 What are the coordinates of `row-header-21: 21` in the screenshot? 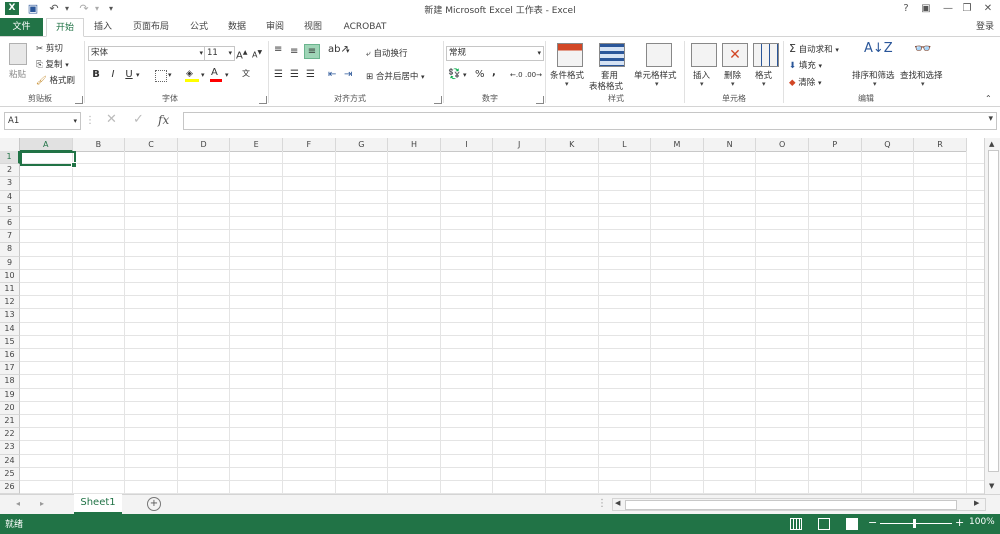 It's located at (10, 422).